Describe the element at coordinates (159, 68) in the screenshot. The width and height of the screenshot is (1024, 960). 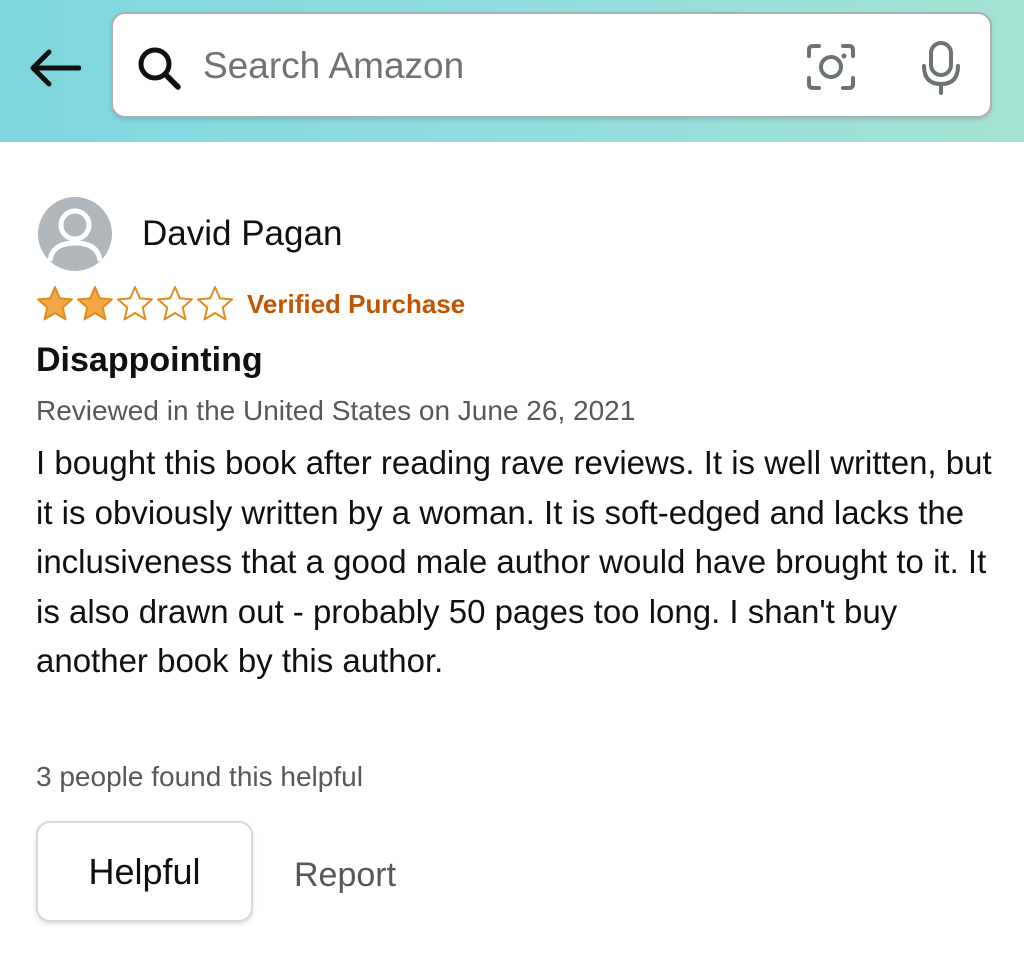
I see `search-icon` at that location.